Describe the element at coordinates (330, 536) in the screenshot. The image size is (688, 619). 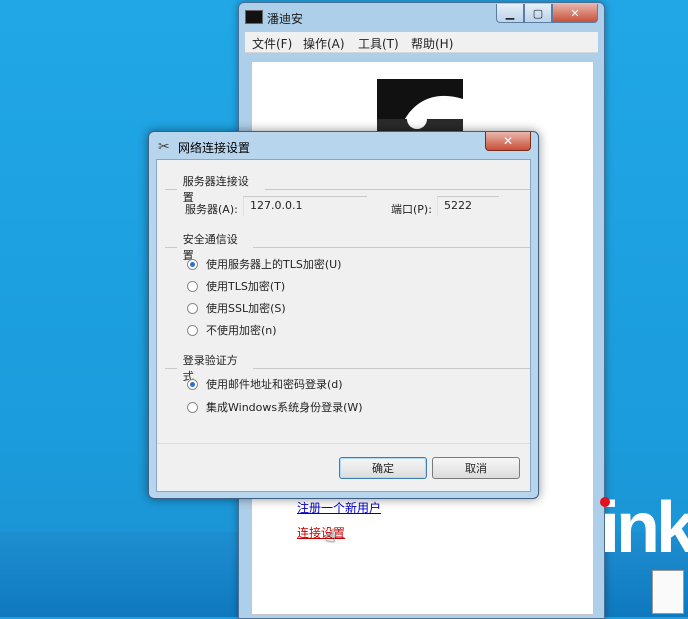
I see `cursor-hand-icon: ☝` at that location.